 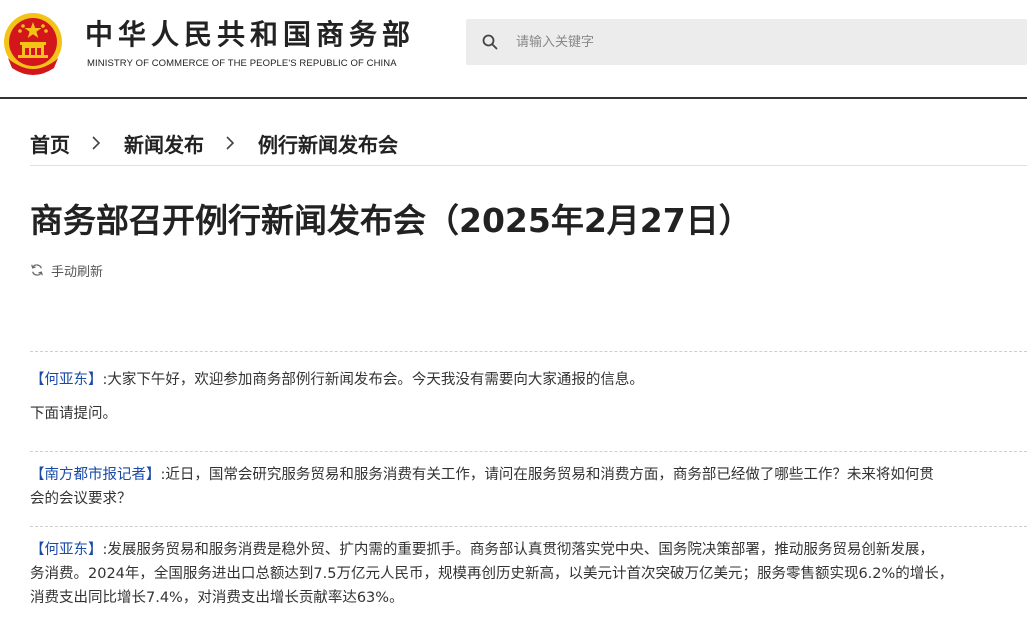 I want to click on breadcrumb-home: 首页, so click(x=50, y=143).